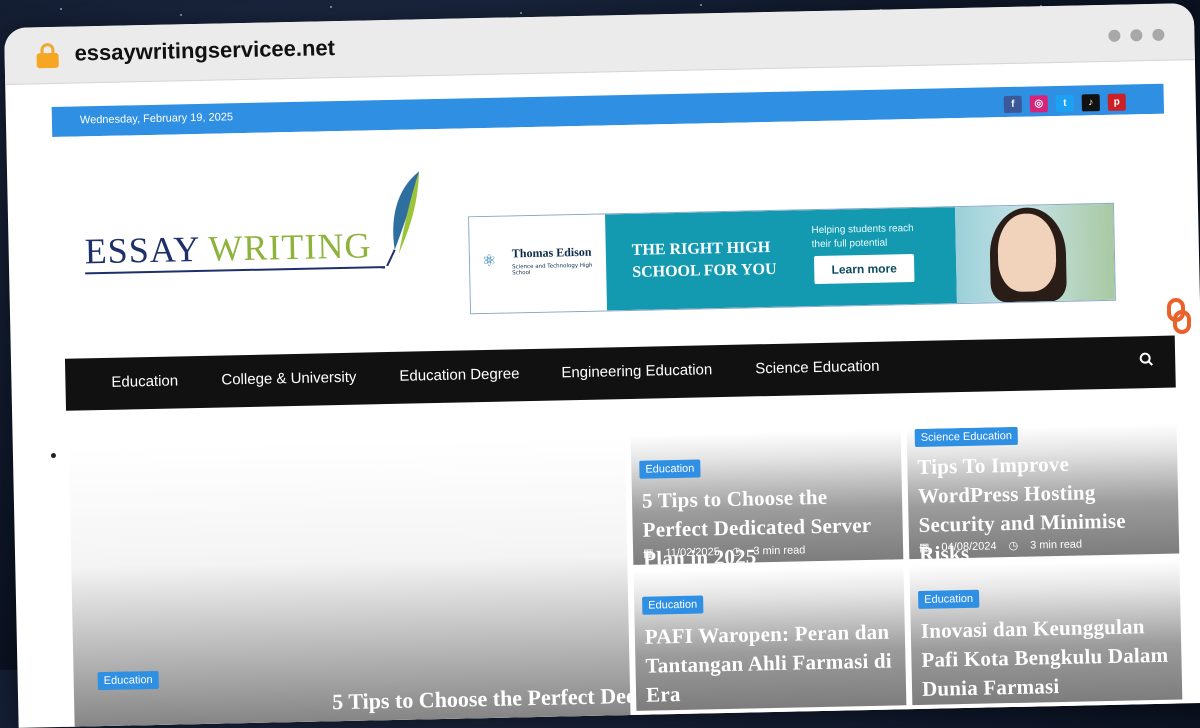  Describe the element at coordinates (704, 270) in the screenshot. I see `ad-headline-line: SCHOOL FOR YOU` at that location.